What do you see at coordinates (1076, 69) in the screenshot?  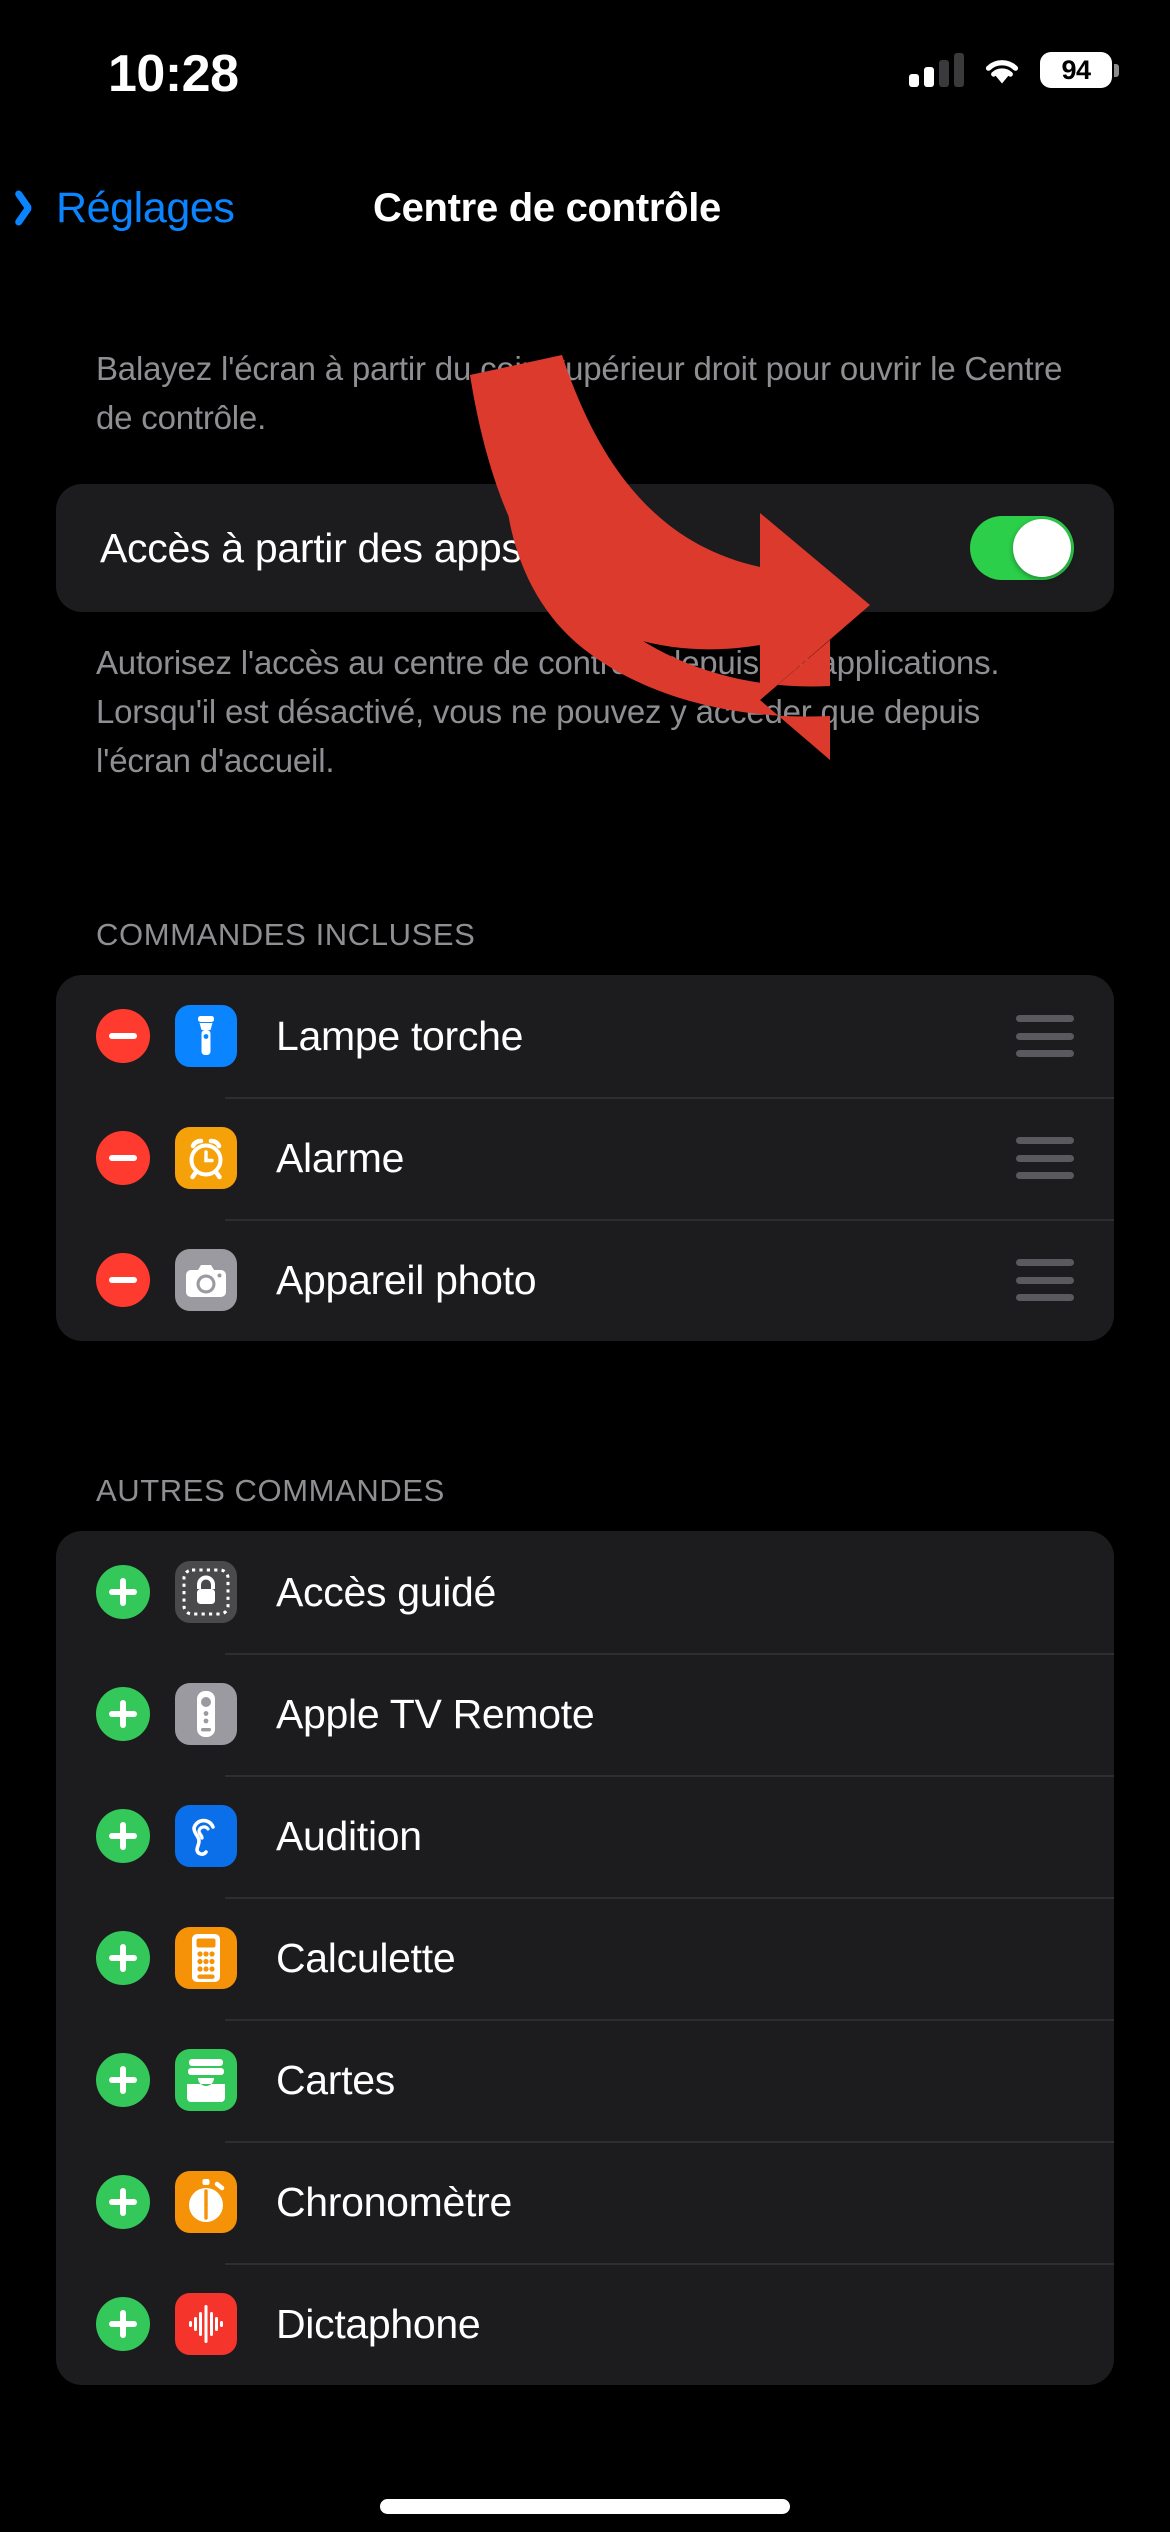 I see `battery-percent-label: 94` at bounding box center [1076, 69].